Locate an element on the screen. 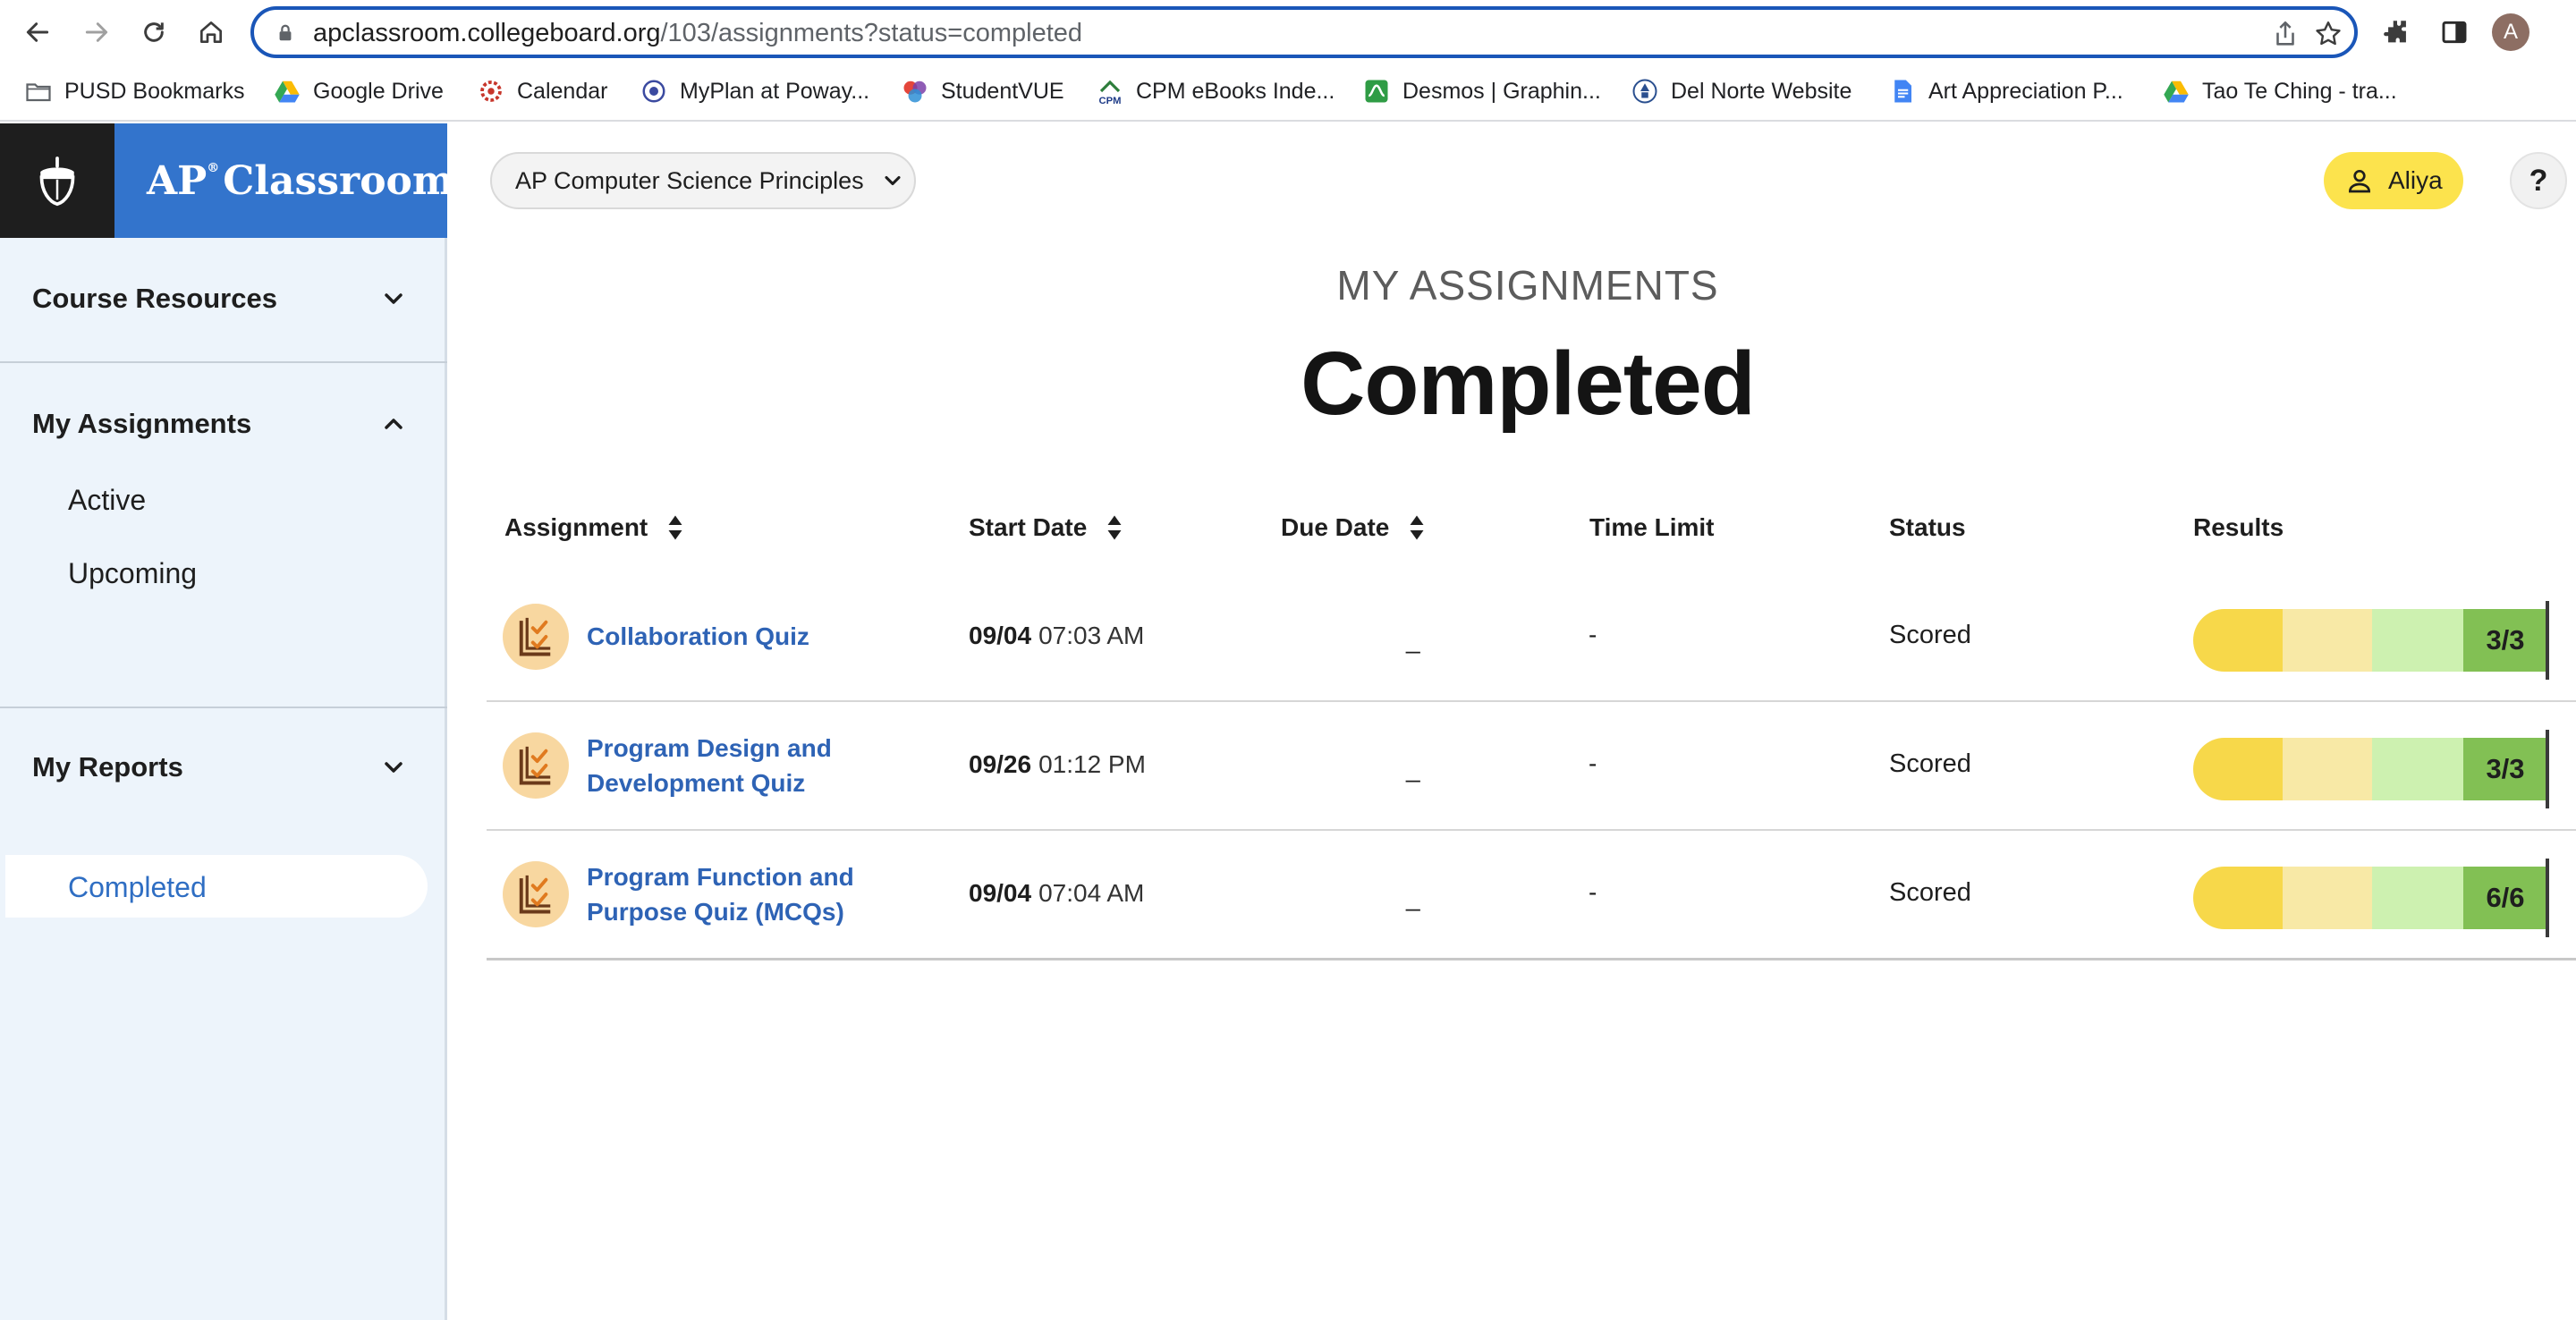 The width and height of the screenshot is (2576, 1320). start-time: 01:12 PM is located at coordinates (1092, 764).